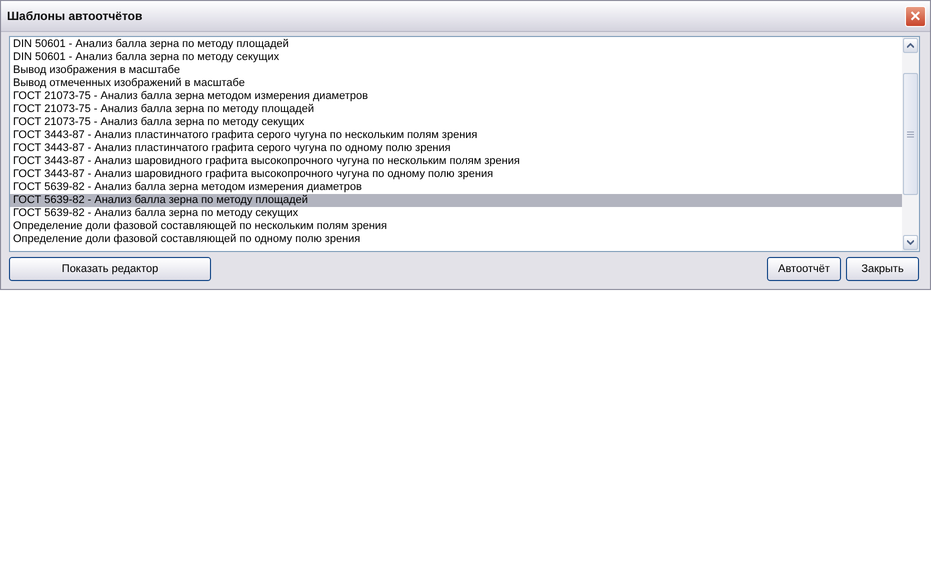 This screenshot has width=931, height=577. Describe the element at coordinates (456, 148) in the screenshot. I see `list-item: ГОСТ 3443-87 - Анализ пластинчатого графита серого чугуна по одному полю зрения` at that location.